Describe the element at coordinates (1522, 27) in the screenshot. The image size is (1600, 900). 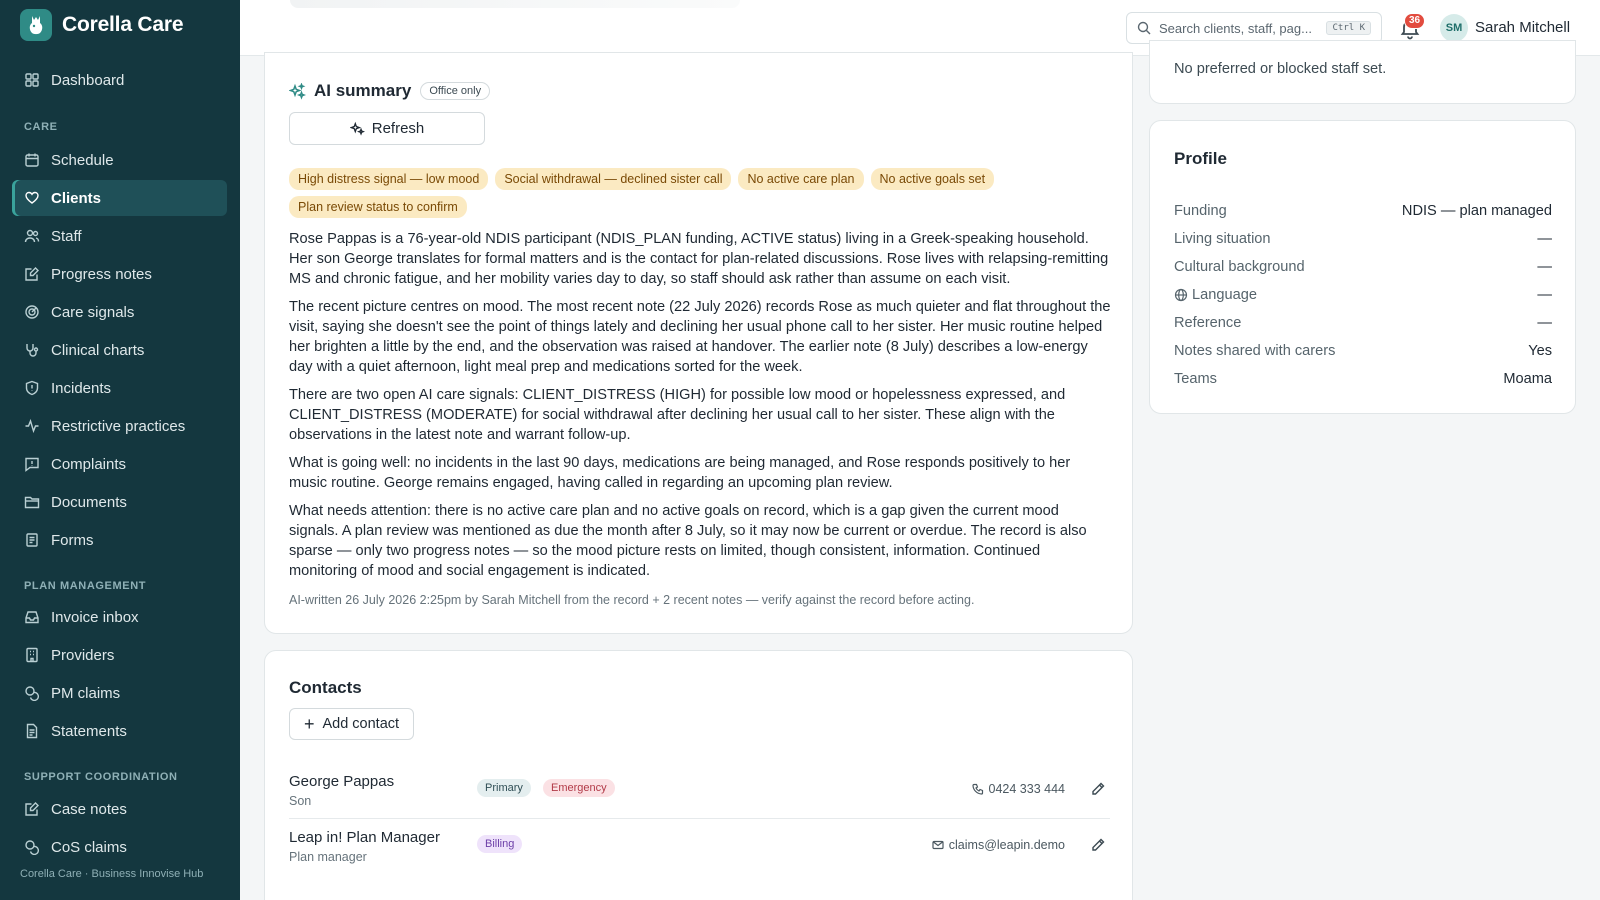
I see `user-name: Sarah Mitchell` at that location.